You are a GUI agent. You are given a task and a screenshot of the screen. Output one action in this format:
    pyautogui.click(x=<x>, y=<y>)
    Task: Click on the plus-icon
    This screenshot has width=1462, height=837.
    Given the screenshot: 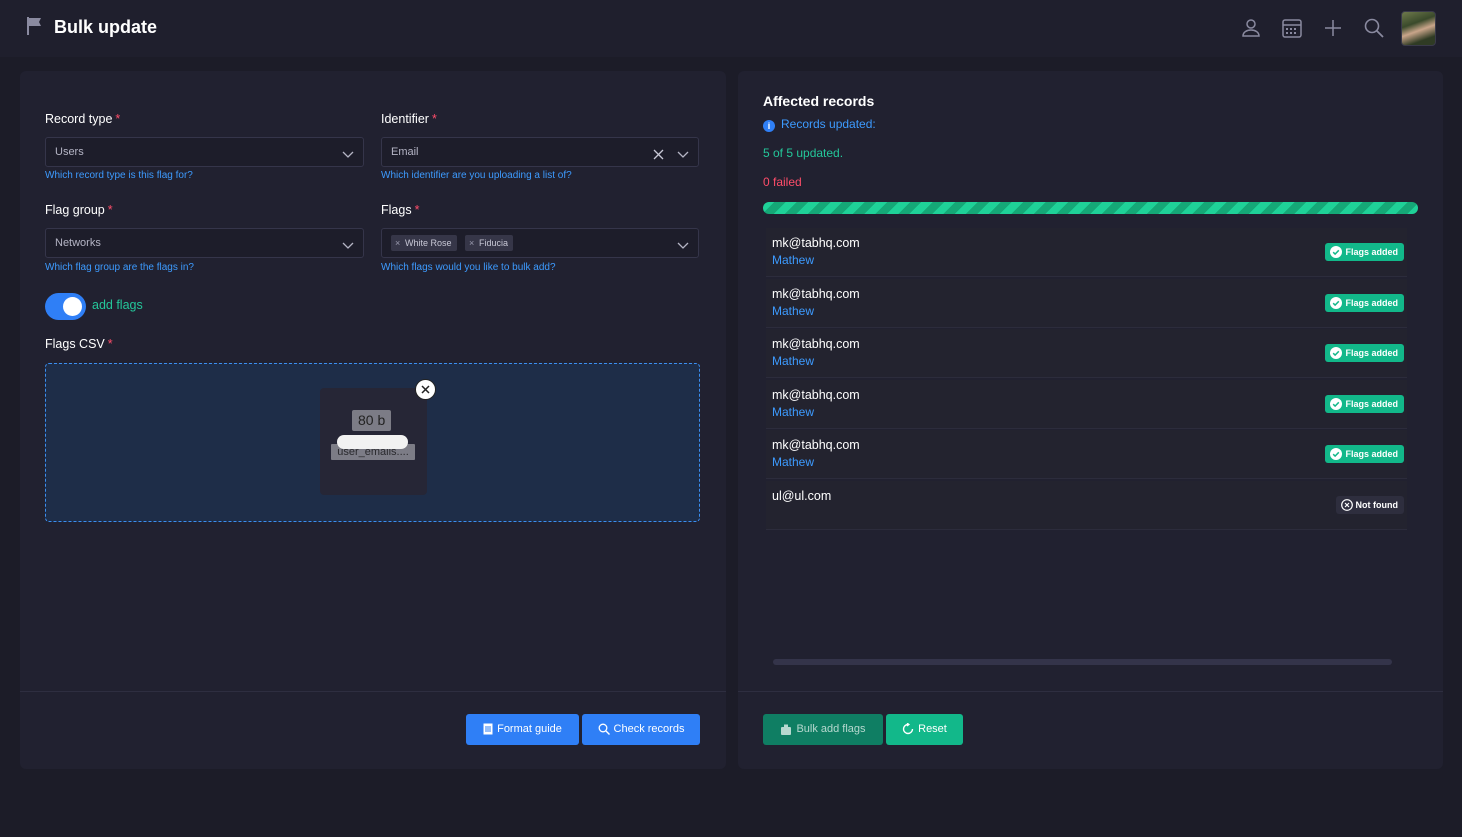 What is the action you would take?
    pyautogui.click(x=1333, y=28)
    